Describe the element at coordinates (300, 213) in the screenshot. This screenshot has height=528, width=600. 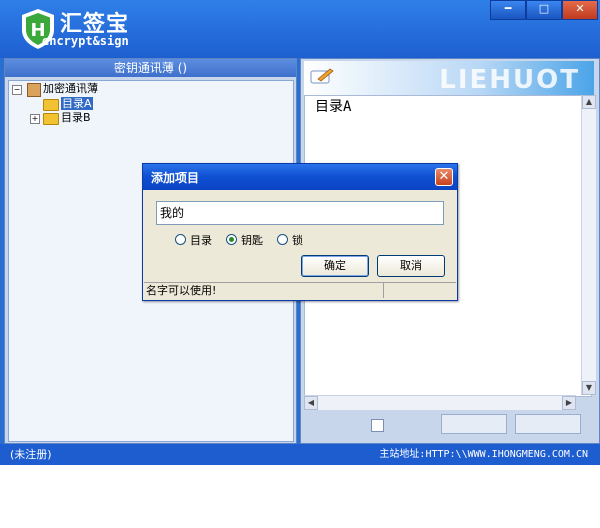
I see `item-name-input: 我的` at that location.